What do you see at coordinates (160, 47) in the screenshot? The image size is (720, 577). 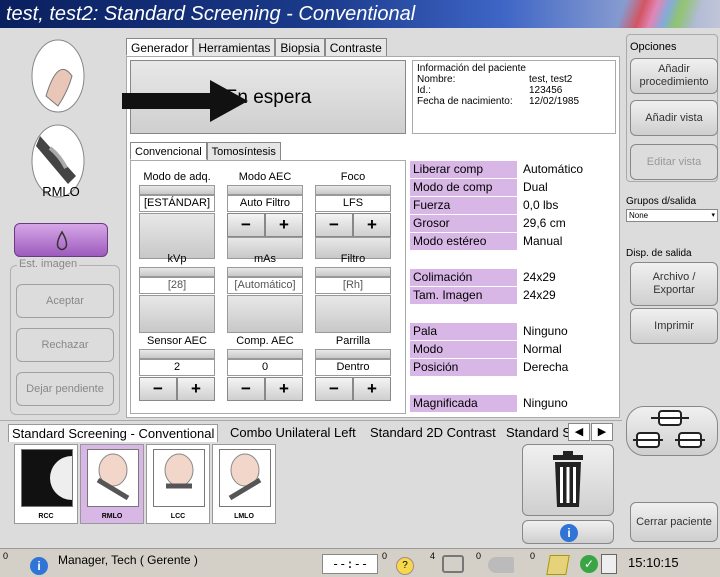 I see `tab-generador: Generador` at bounding box center [160, 47].